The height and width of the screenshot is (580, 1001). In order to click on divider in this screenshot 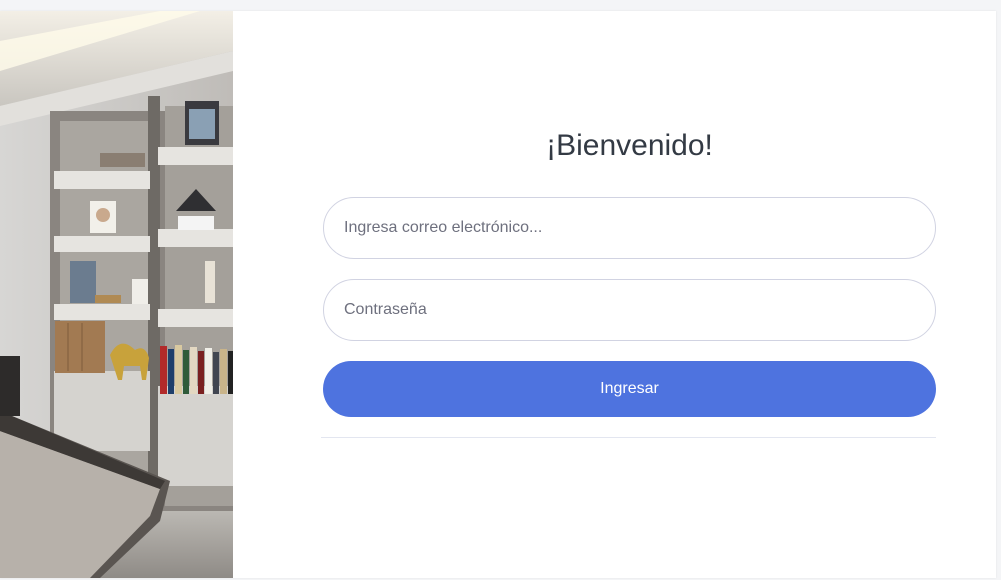, I will do `click(628, 437)`.